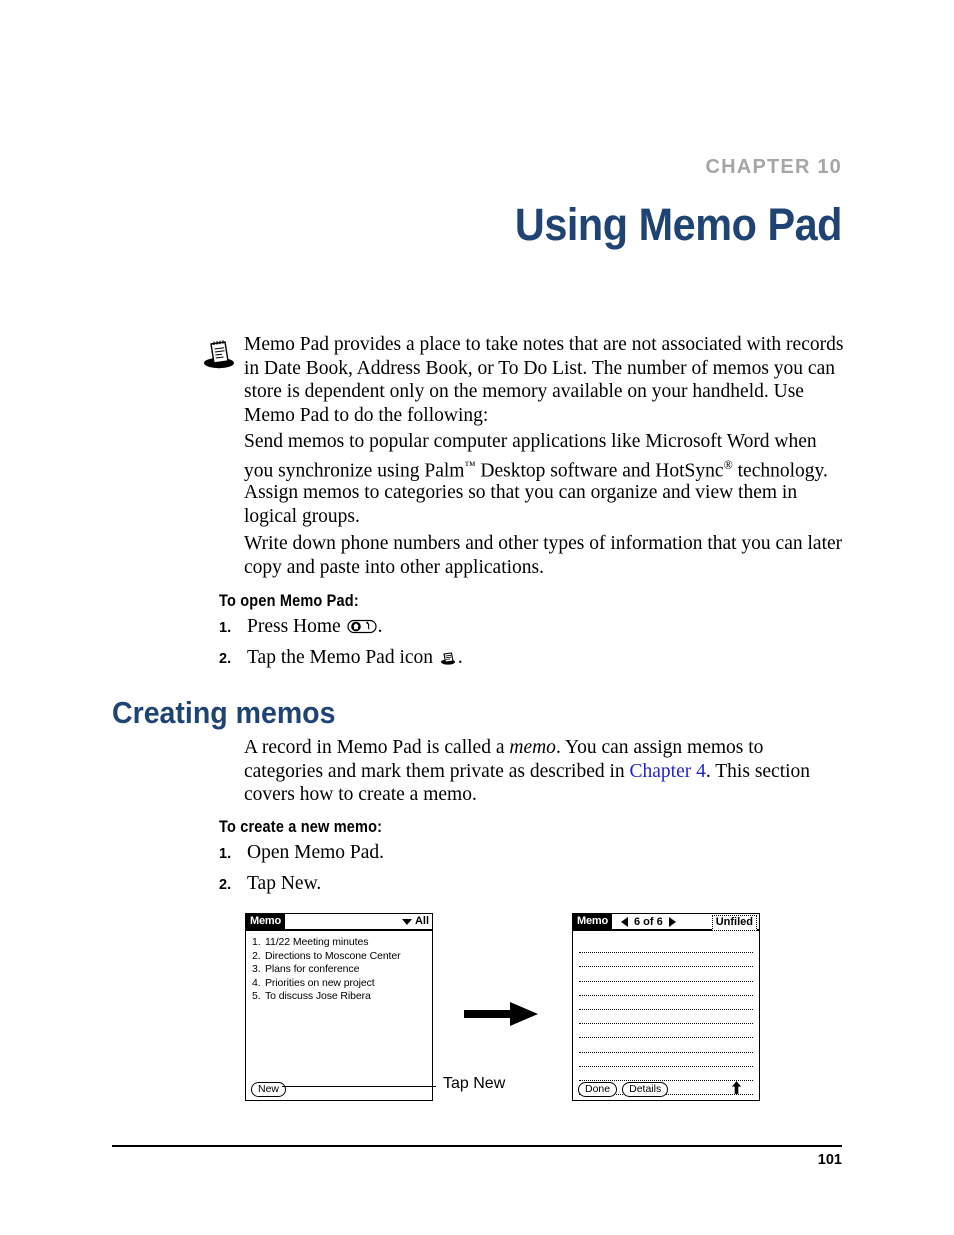  I want to click on list-item-label: Priorities on new project, so click(320, 982).